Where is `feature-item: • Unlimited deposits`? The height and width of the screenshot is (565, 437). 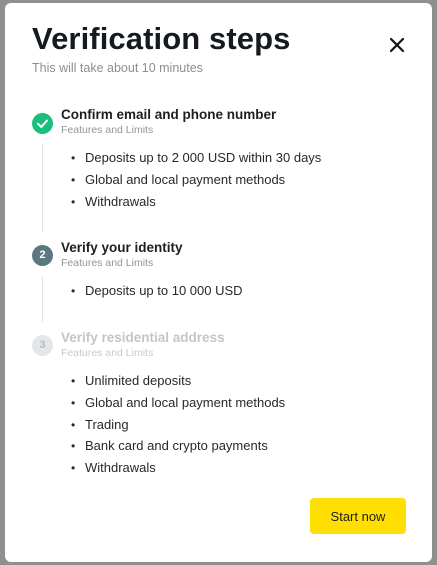
feature-item: • Unlimited deposits is located at coordinates (131, 380).